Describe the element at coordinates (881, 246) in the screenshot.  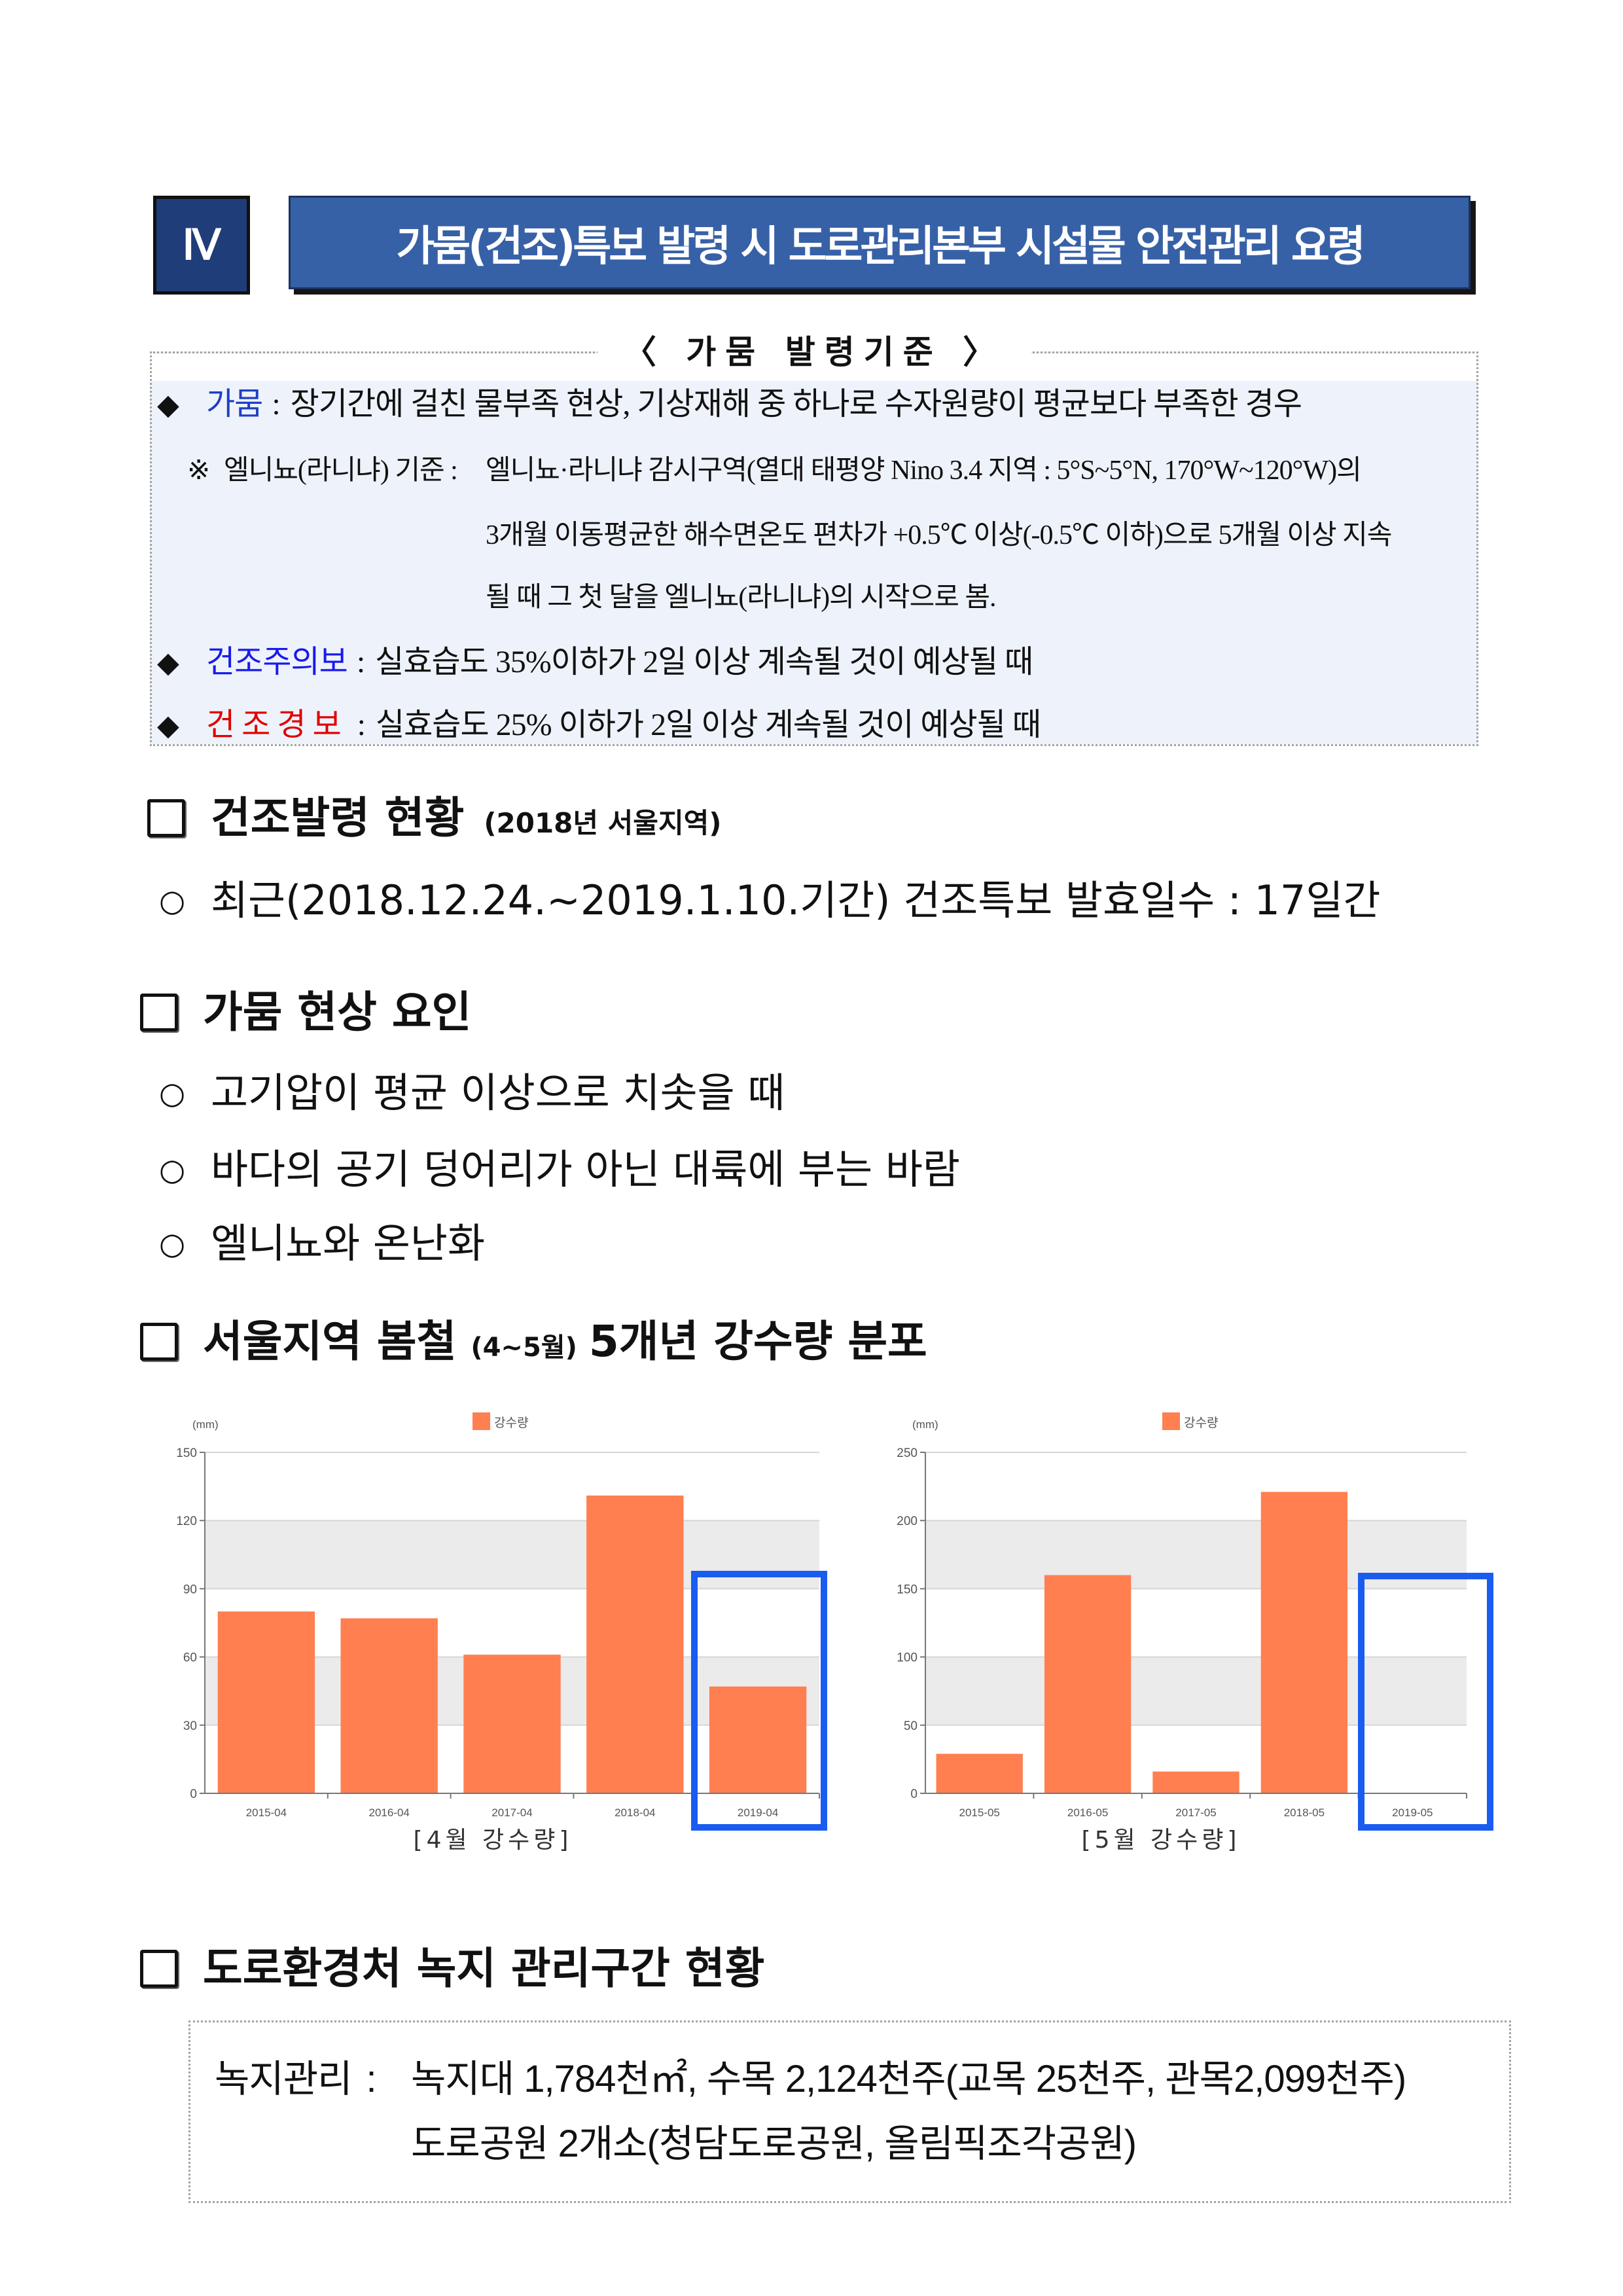
I see `page-title: 가뭄(건조)특보 발령 시 도로관리본부 시설물 안전관리 요령` at that location.